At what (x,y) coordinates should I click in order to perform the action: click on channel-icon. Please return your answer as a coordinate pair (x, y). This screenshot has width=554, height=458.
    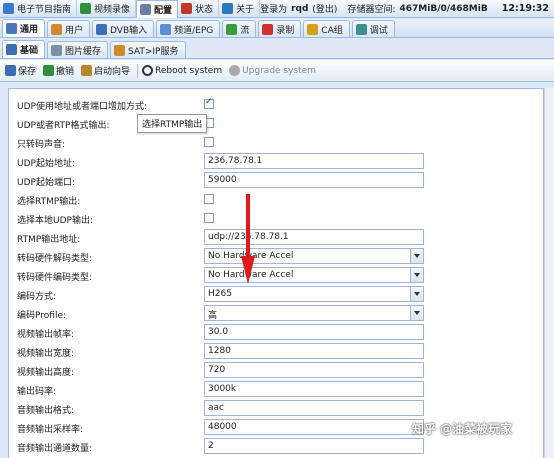
    Looking at the image, I should click on (166, 29).